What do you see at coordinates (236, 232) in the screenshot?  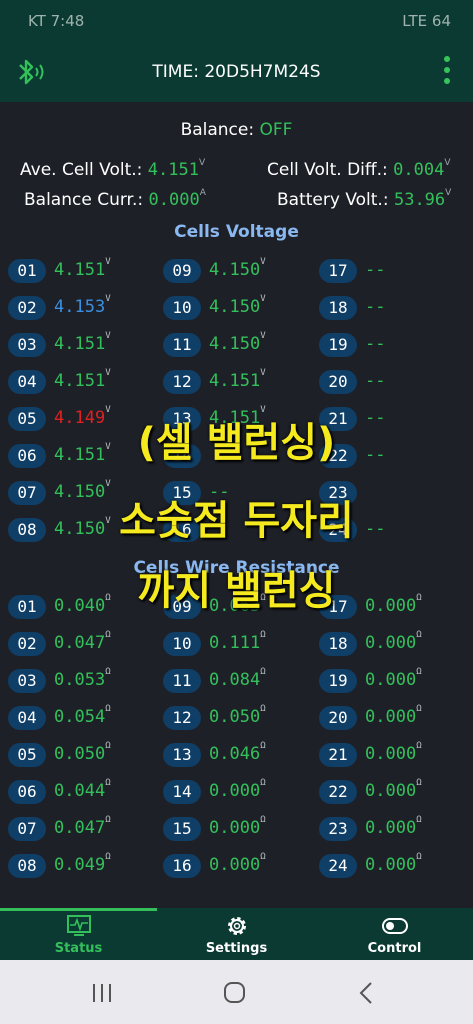 I see `cells-voltage-title: Cells Voltage` at bounding box center [236, 232].